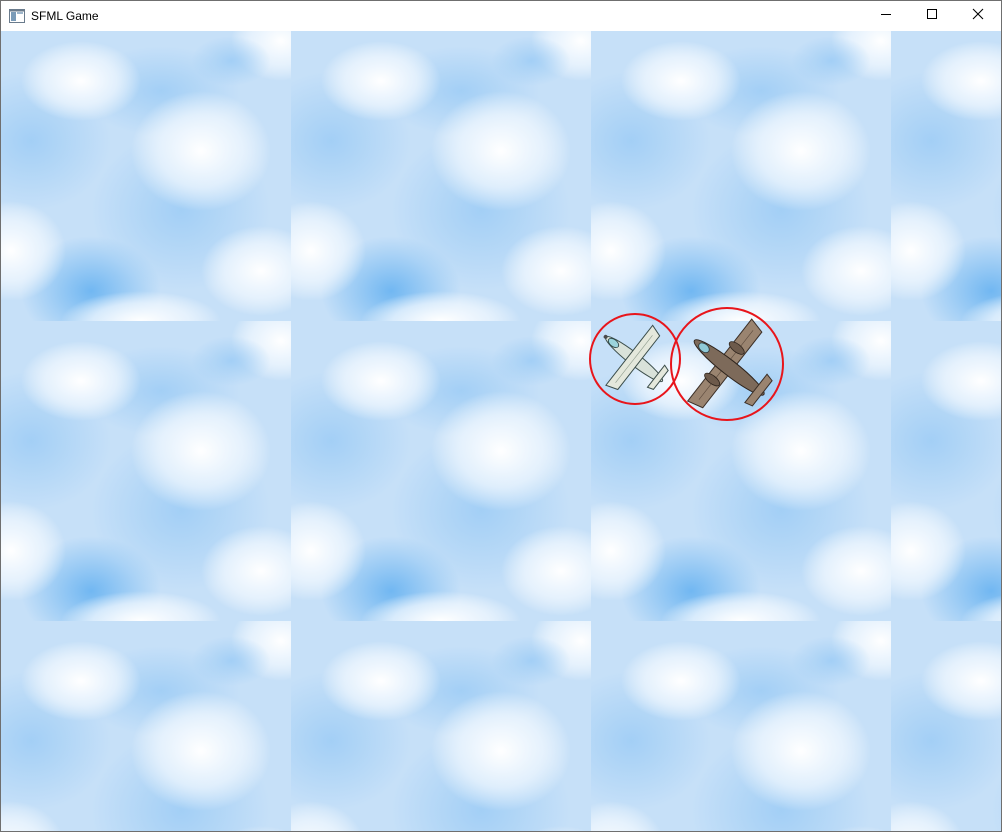 The height and width of the screenshot is (832, 1002). Describe the element at coordinates (501, 16) in the screenshot. I see `title-bar: SFML Game` at that location.